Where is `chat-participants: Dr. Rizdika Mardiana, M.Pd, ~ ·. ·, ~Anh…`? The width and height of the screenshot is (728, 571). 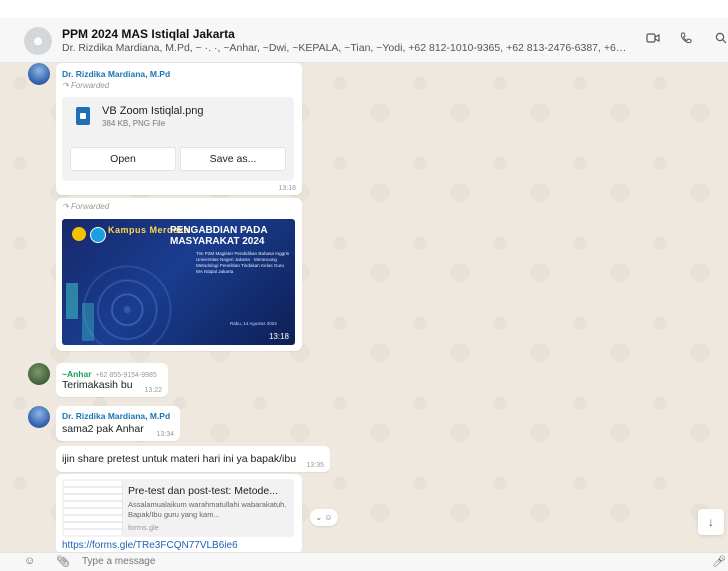 chat-participants: Dr. Rizdika Mardiana, M.Pd, ~ ·. ·, ~Anh… is located at coordinates (344, 48).